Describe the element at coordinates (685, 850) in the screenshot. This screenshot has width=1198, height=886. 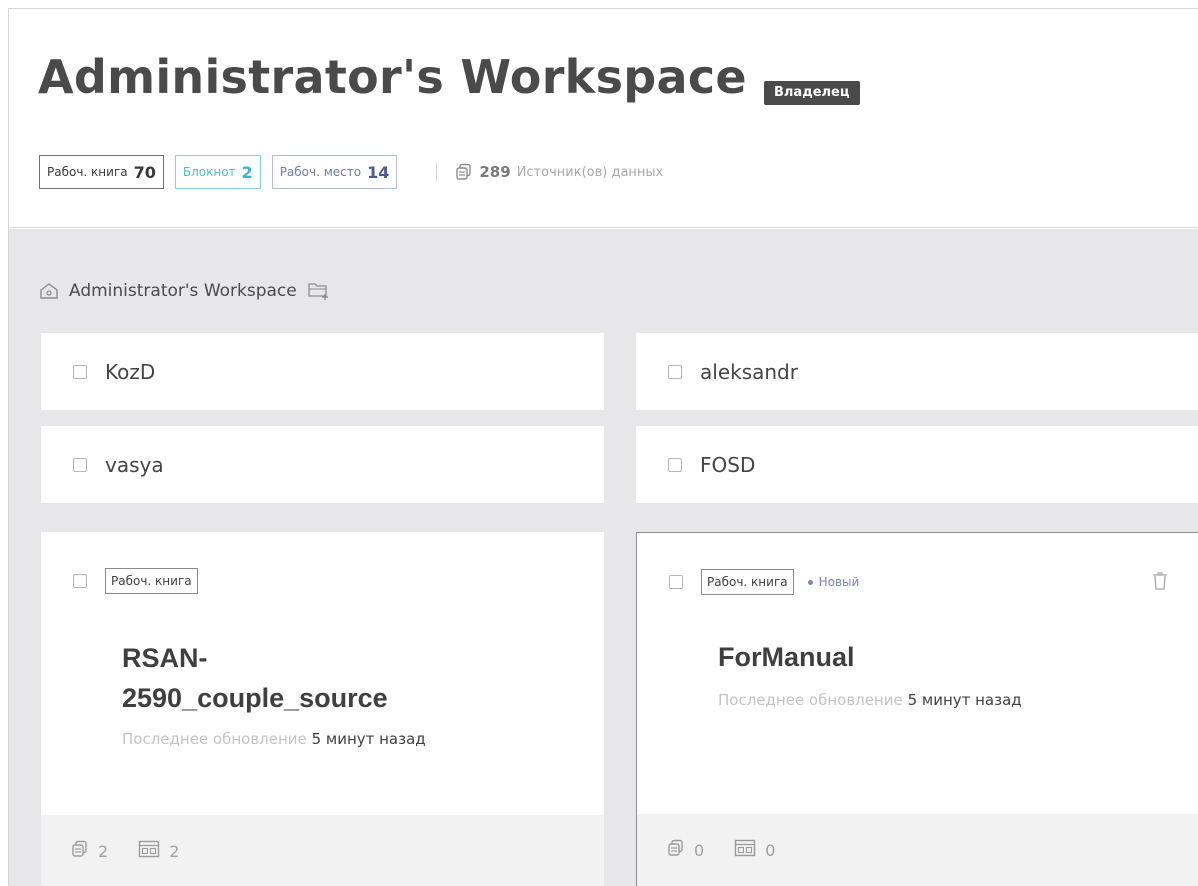
I see `sources-count: 0` at that location.